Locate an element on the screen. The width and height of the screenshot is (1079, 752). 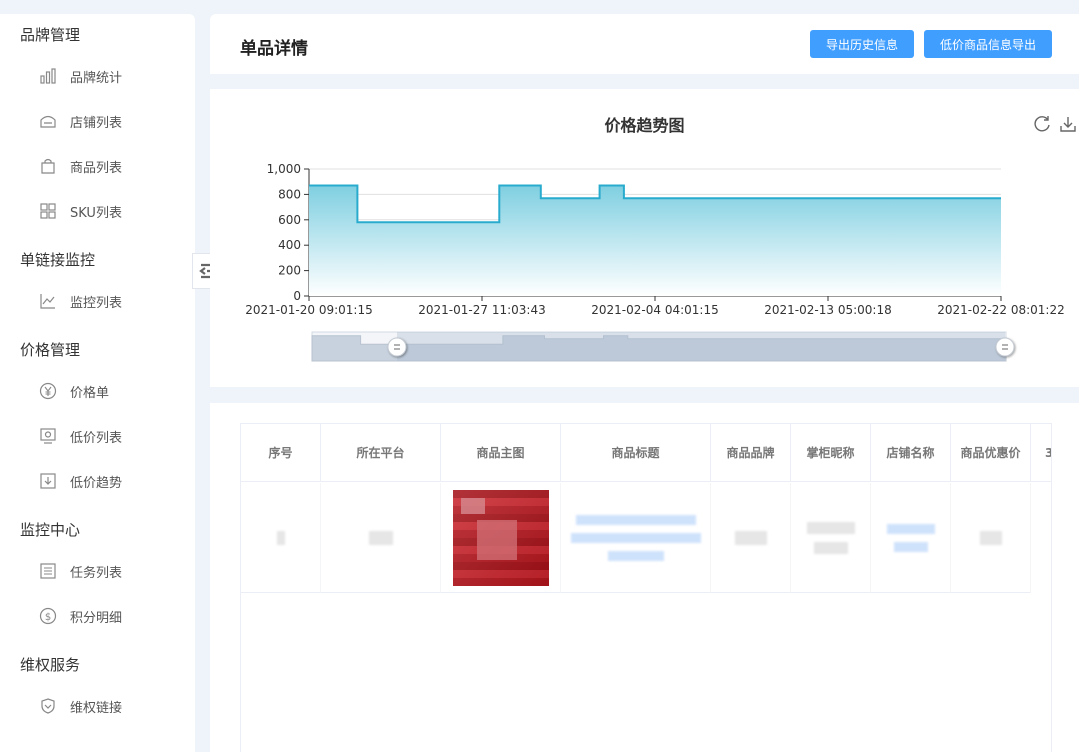
zoom-handle-right is located at coordinates (1005, 347).